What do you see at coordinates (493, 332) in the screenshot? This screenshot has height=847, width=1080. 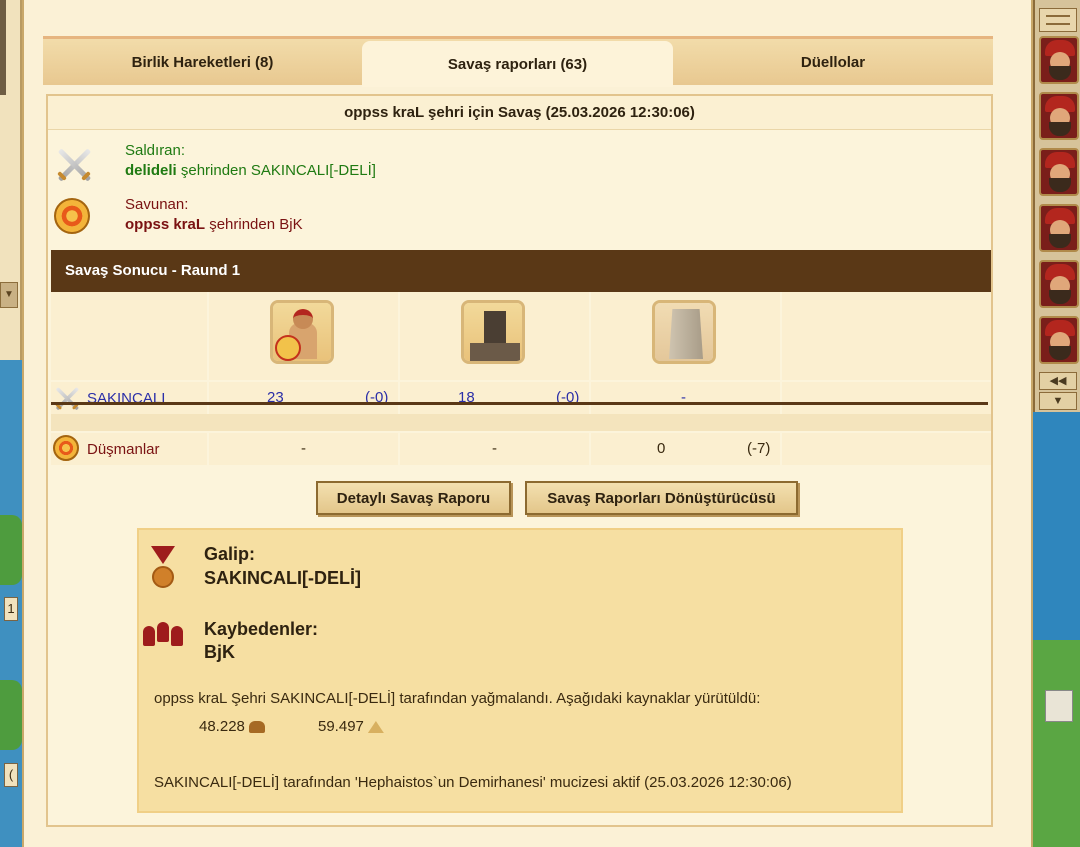 I see `catapult-icon` at bounding box center [493, 332].